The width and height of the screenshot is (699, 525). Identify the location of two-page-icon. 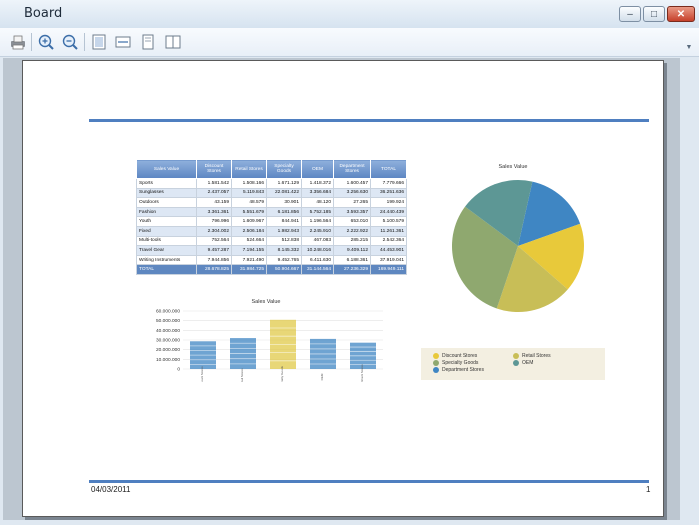
(173, 42).